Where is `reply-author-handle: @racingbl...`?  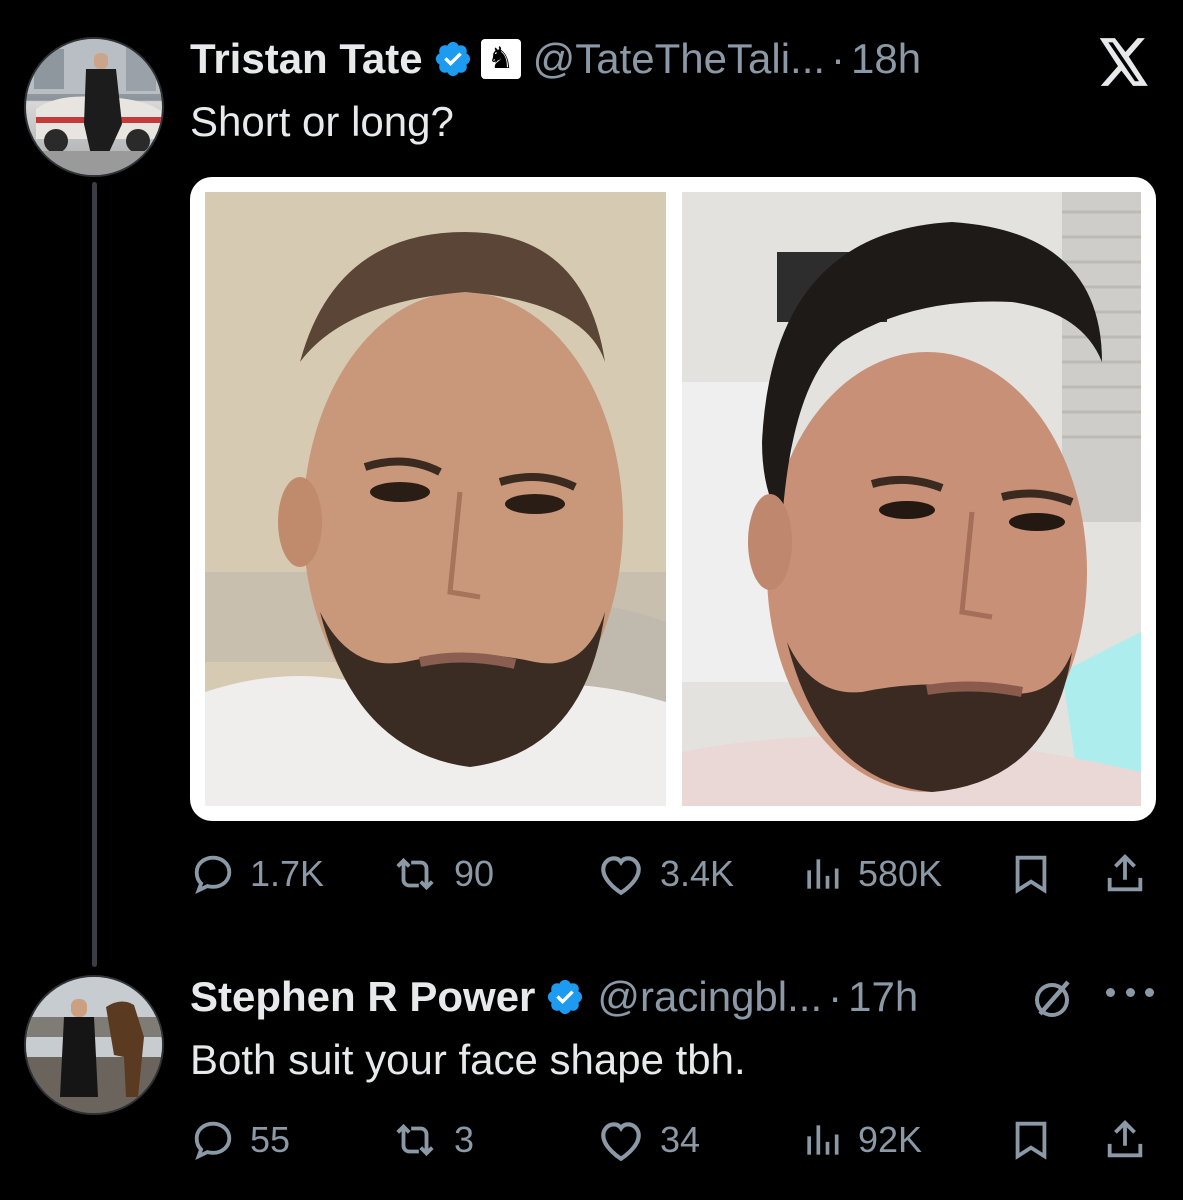
reply-author-handle: @racingbl... is located at coordinates (709, 997).